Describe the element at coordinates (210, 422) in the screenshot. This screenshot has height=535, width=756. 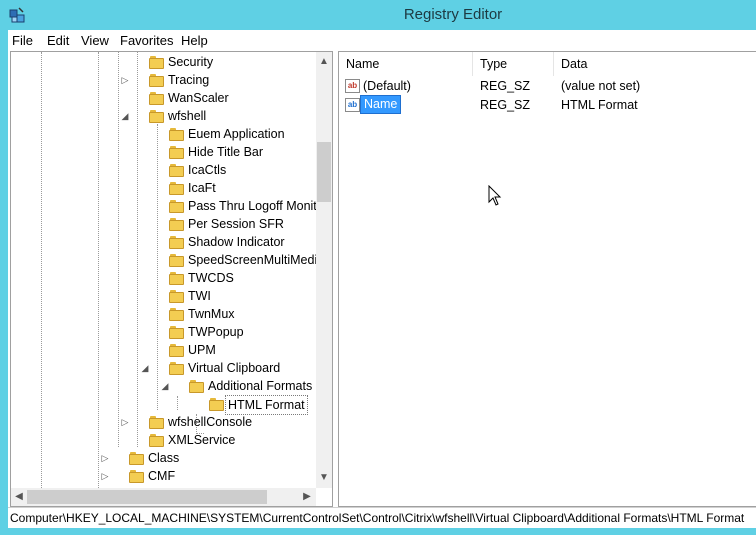
I see `tree-node-label: wfshellConsole` at that location.